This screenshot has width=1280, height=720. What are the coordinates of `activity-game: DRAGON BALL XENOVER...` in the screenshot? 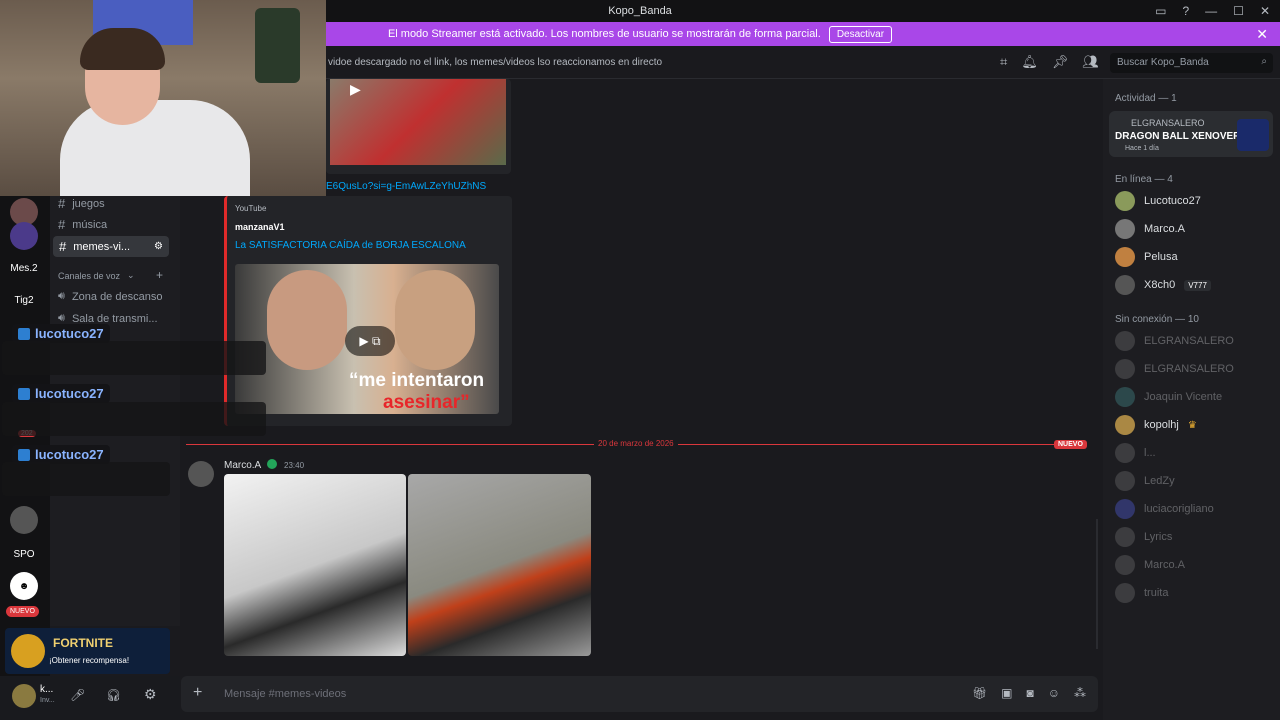 It's located at (1182, 136).